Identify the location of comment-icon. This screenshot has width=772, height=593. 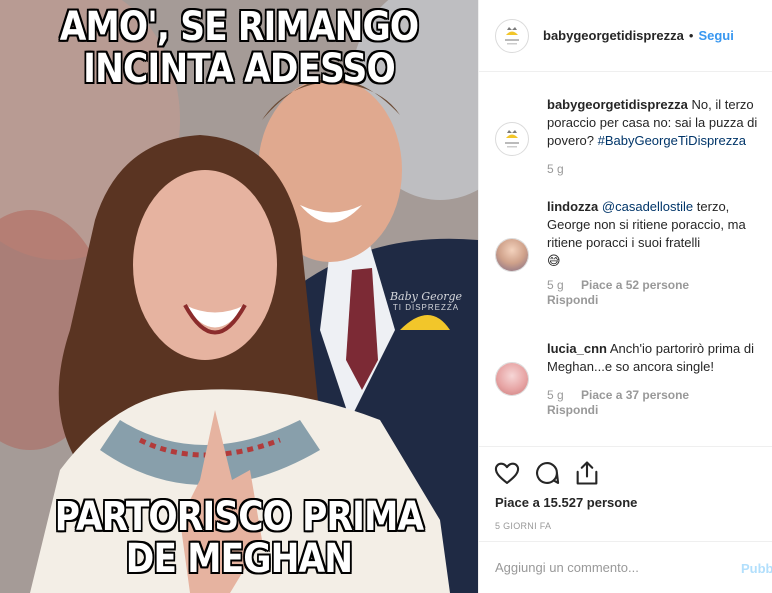
(547, 473).